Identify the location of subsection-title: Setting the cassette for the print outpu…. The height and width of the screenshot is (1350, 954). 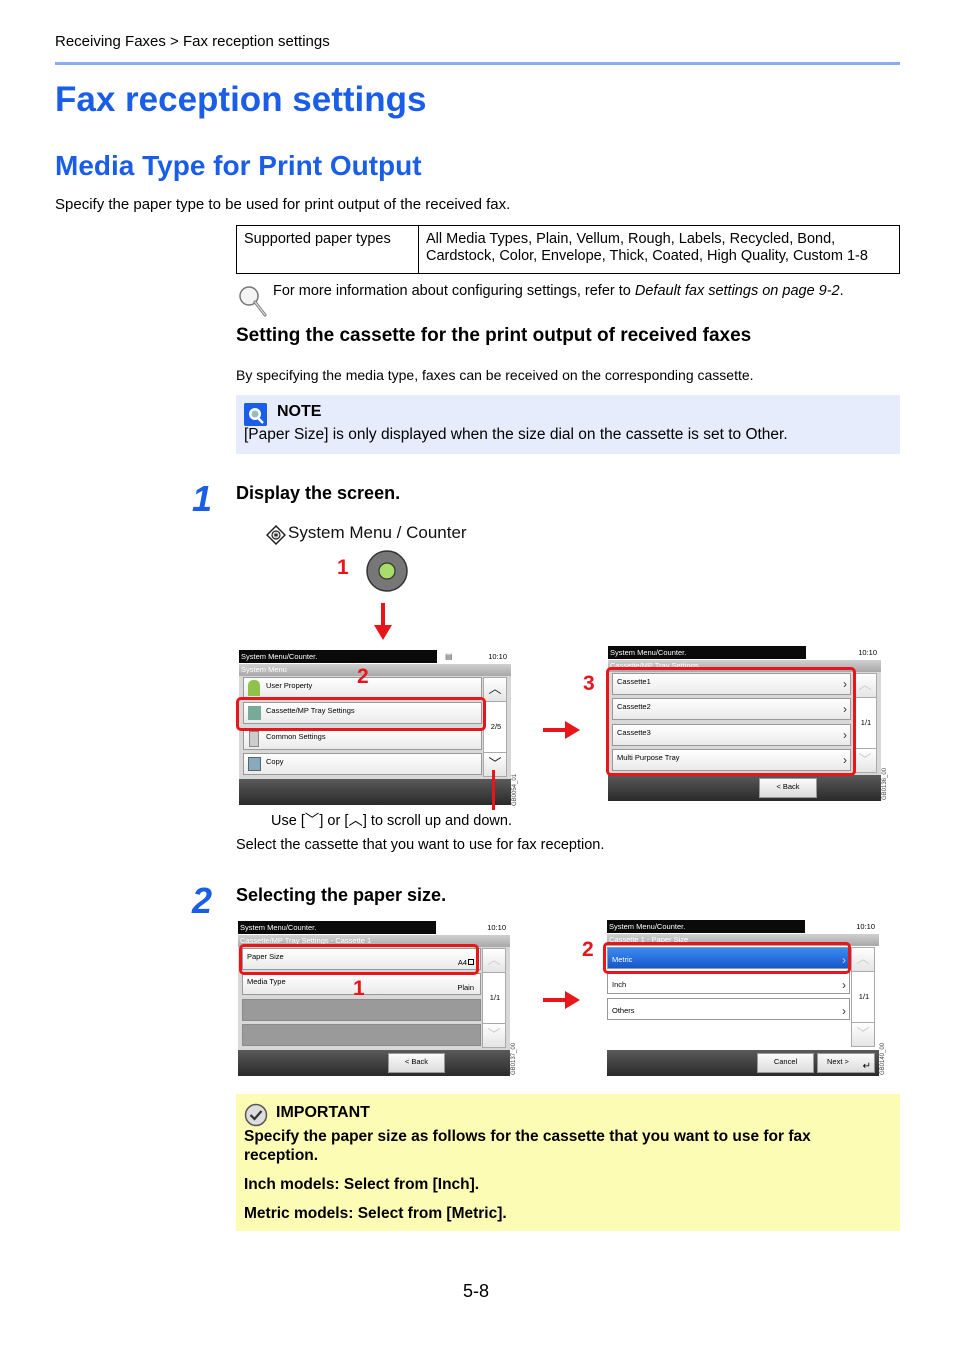
(494, 335).